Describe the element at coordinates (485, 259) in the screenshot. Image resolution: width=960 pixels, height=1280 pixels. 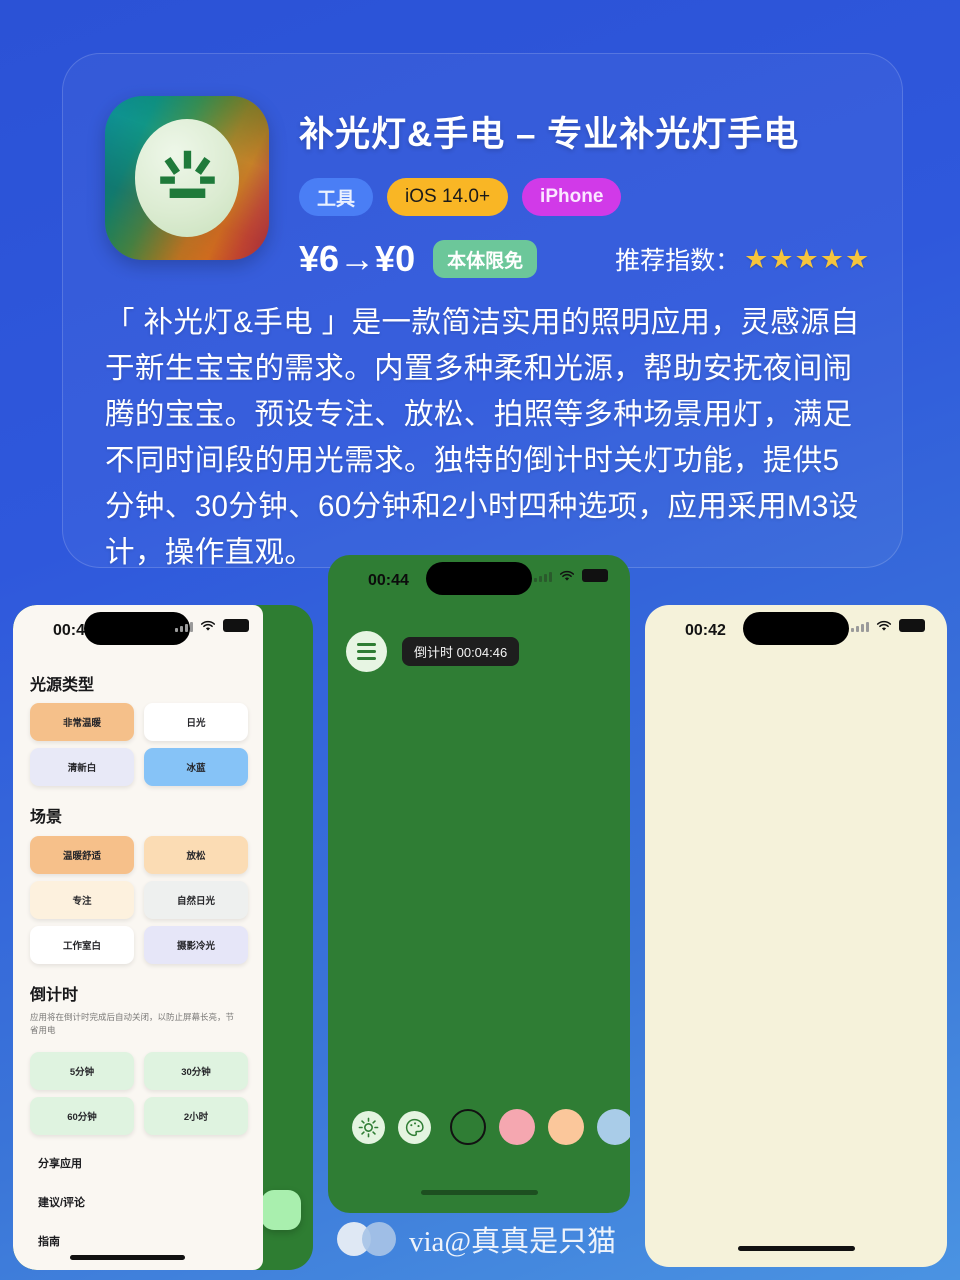
I see `free-limit-badge: 本体限免` at that location.